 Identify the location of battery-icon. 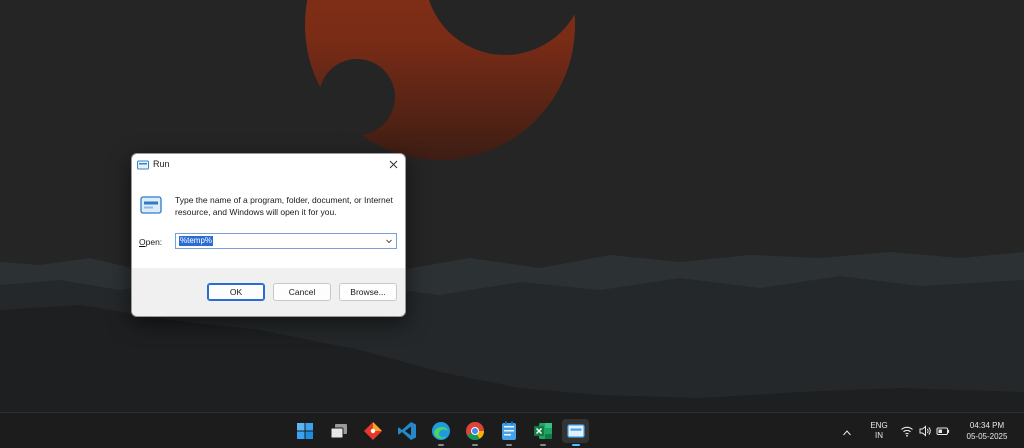
(943, 431).